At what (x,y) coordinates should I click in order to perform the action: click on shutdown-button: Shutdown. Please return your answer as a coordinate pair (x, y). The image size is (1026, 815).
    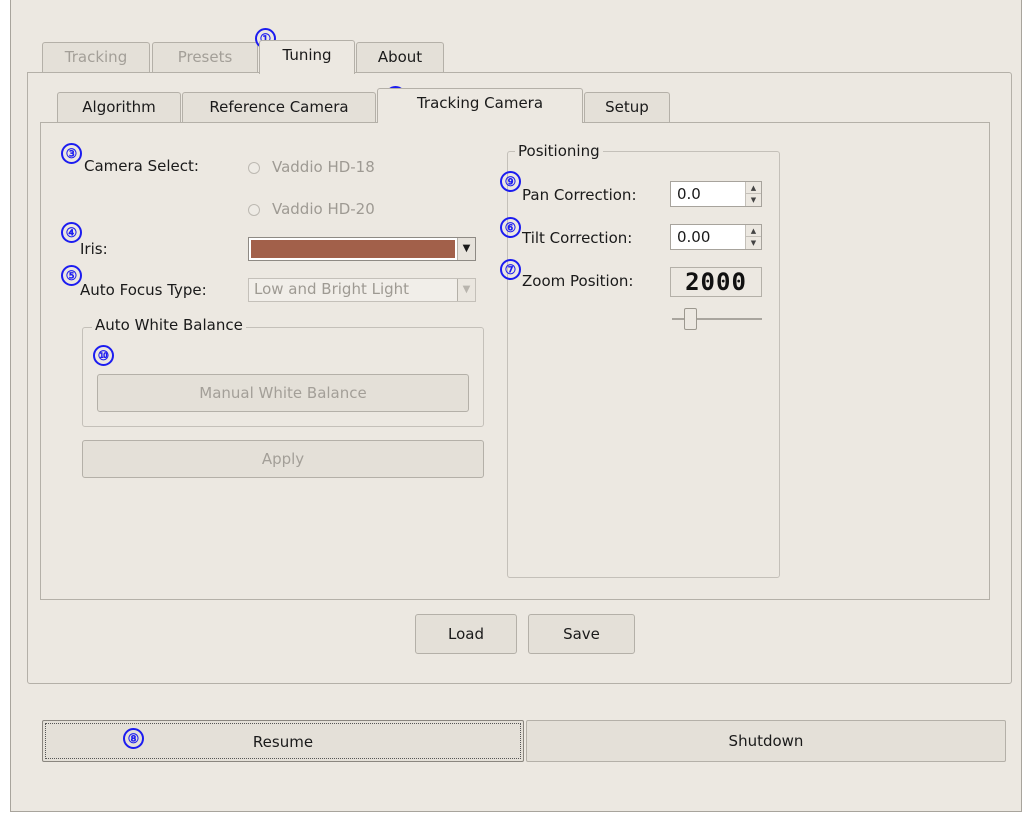
    Looking at the image, I should click on (766, 741).